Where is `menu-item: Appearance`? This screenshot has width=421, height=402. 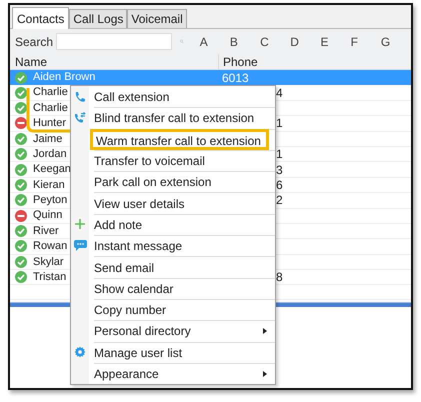 menu-item: Appearance is located at coordinates (178, 374).